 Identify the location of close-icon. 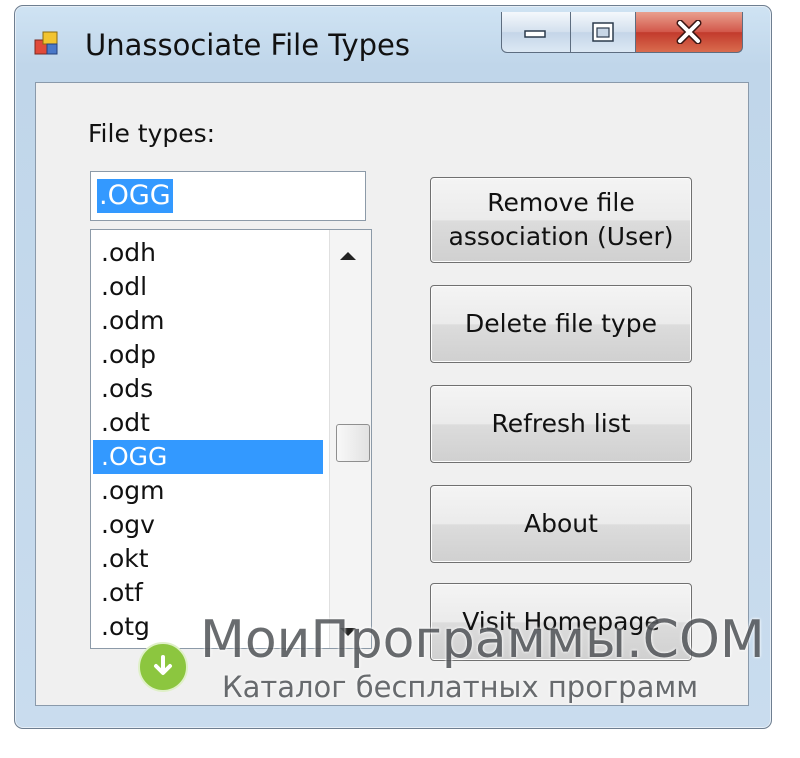
(689, 32).